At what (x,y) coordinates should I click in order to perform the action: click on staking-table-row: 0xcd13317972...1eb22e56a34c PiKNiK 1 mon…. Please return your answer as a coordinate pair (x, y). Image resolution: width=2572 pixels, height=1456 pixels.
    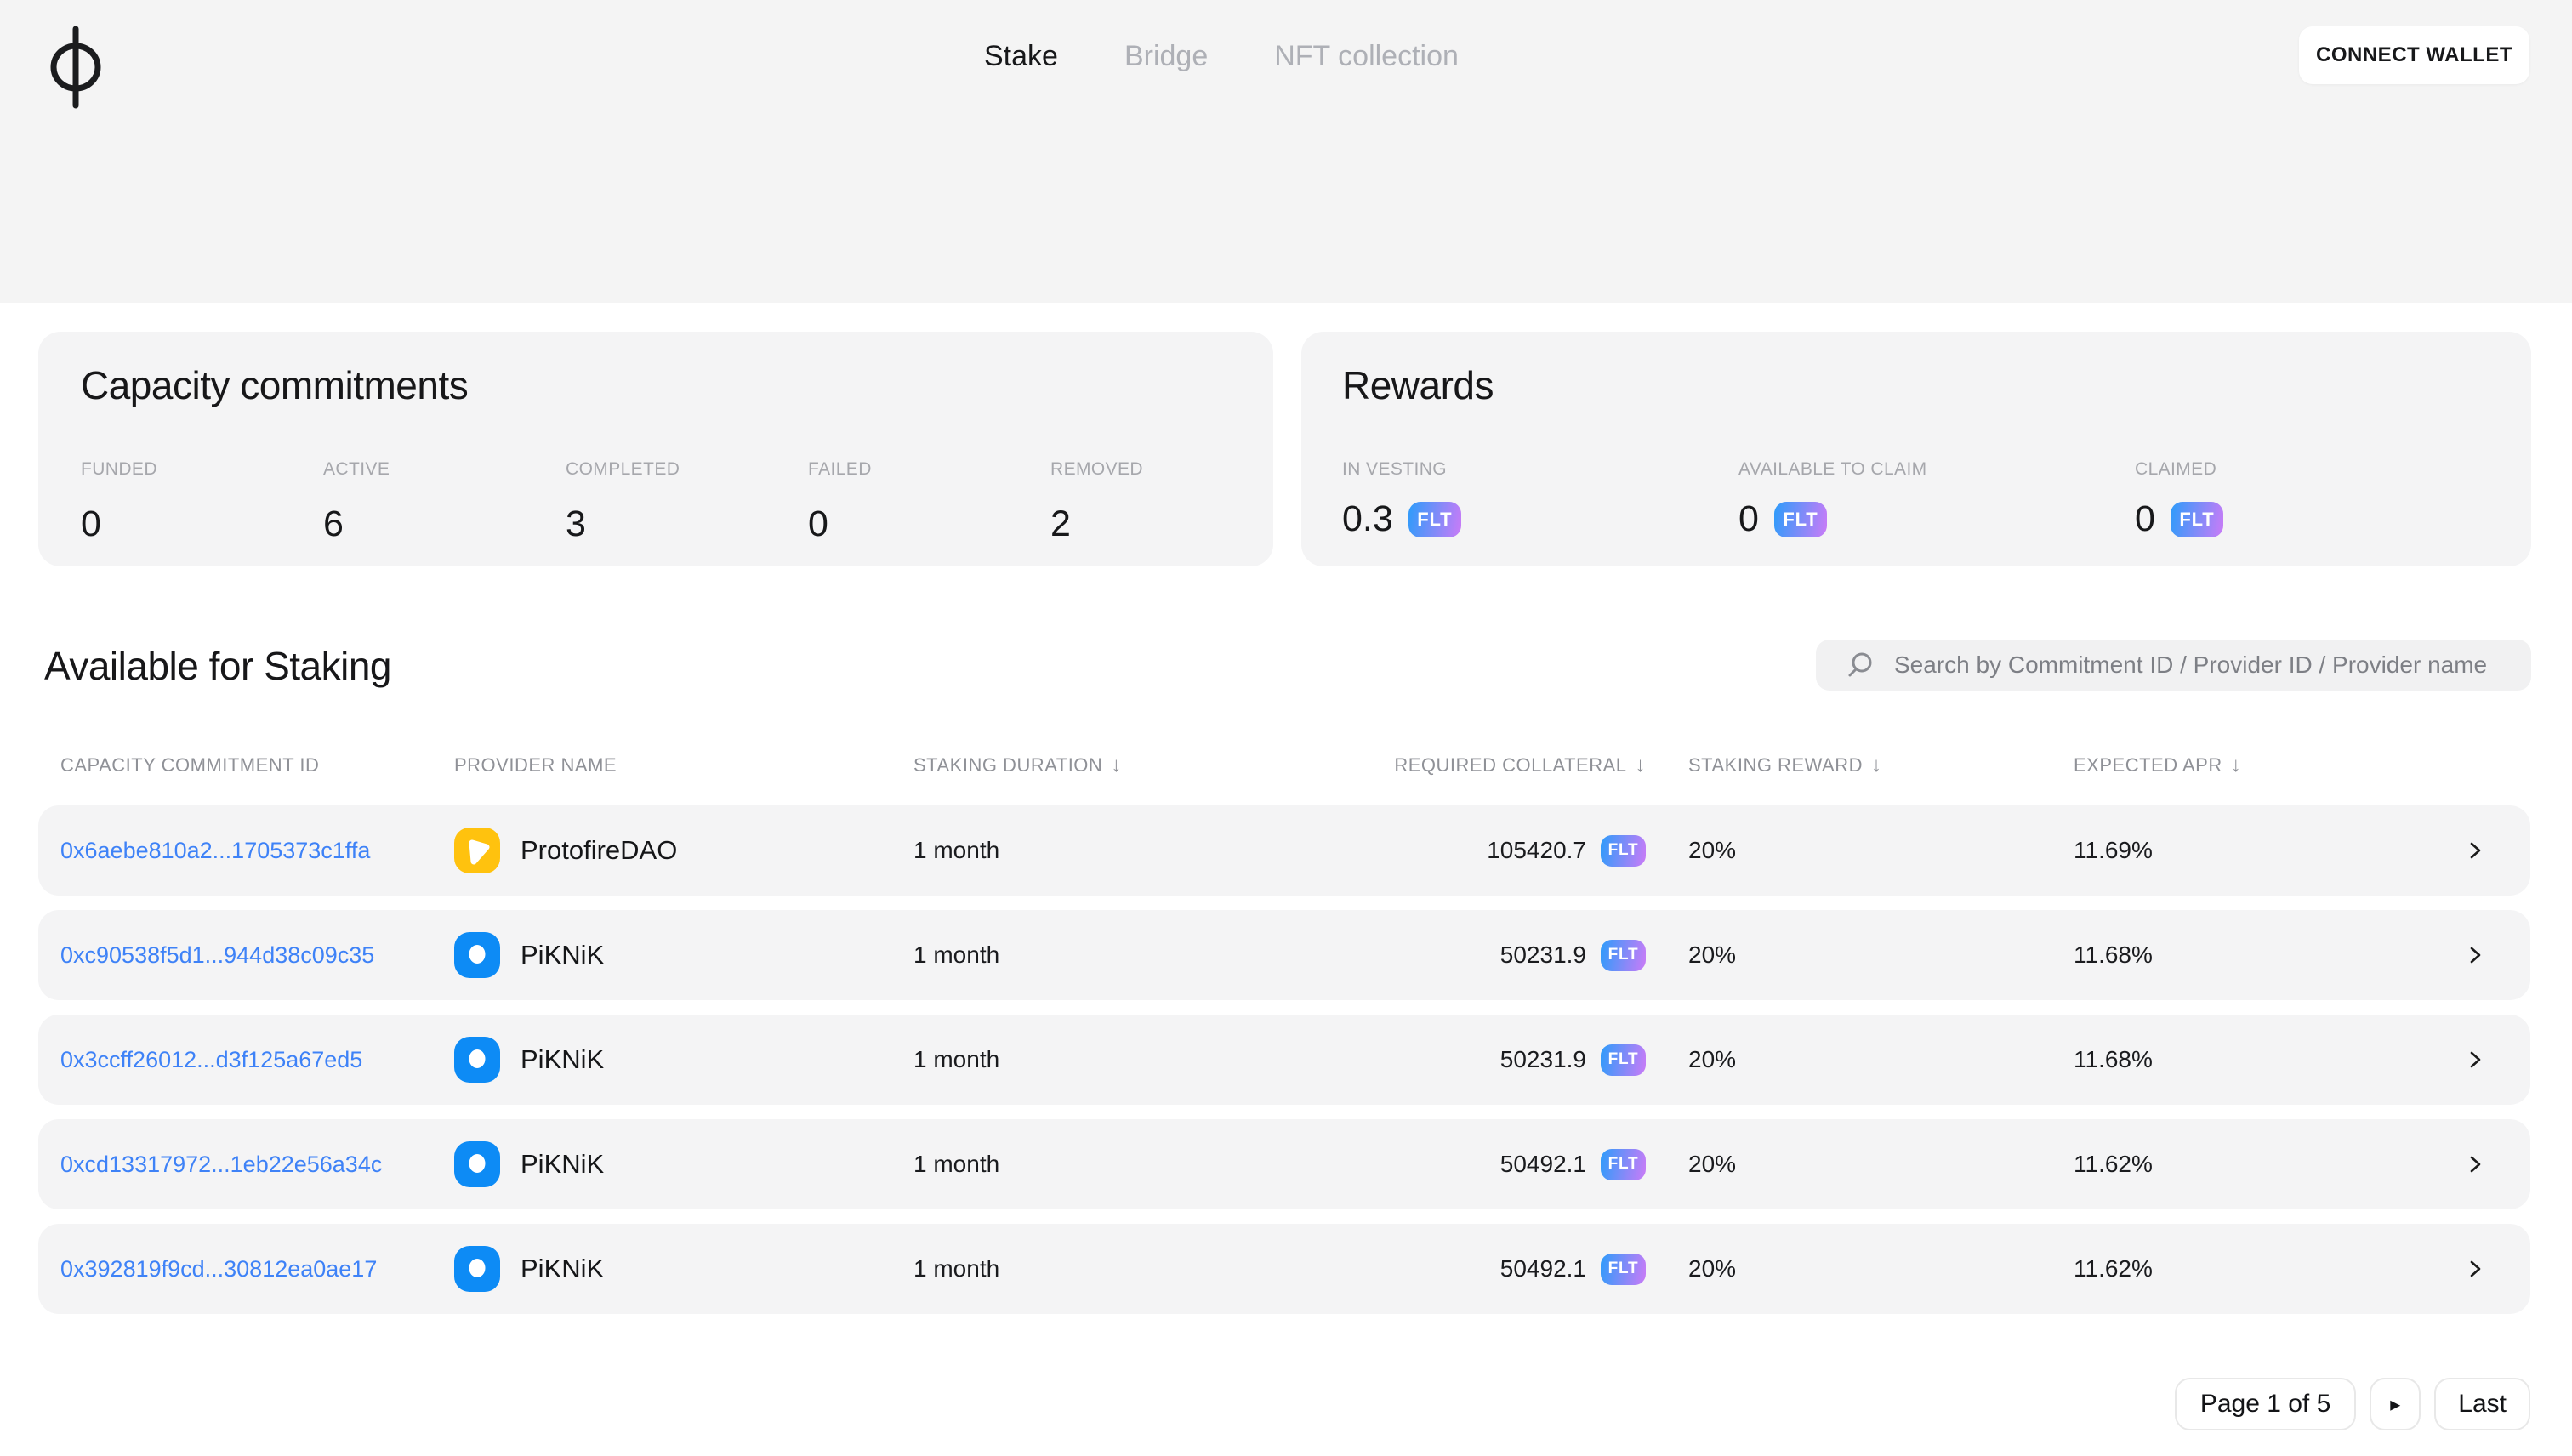
    Looking at the image, I should click on (1284, 1164).